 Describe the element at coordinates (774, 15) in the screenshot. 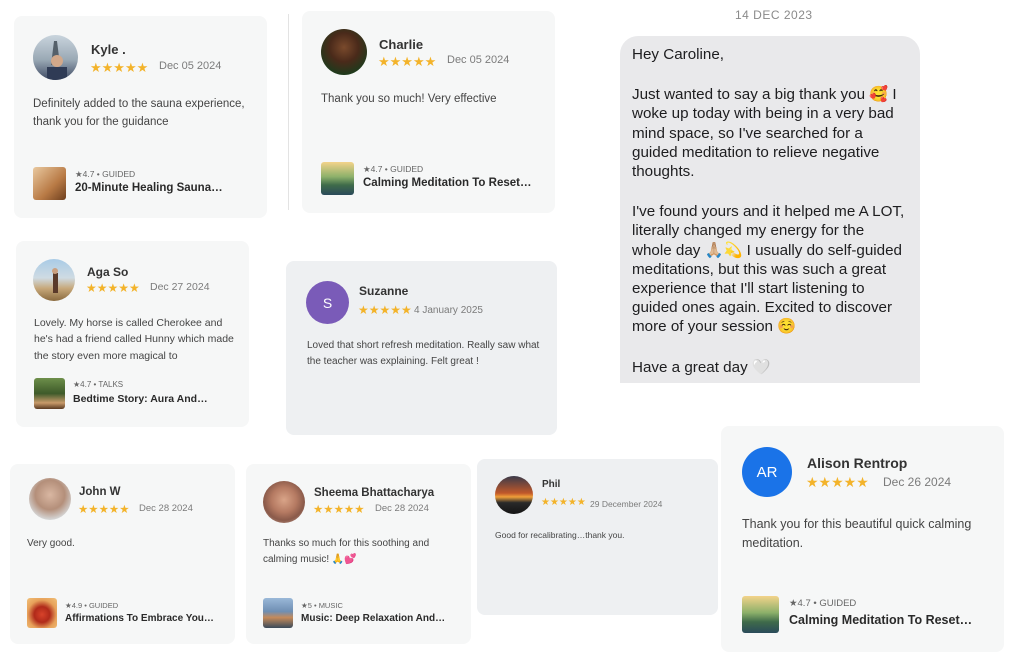

I see `message-date: 14 DEC 2023` at that location.